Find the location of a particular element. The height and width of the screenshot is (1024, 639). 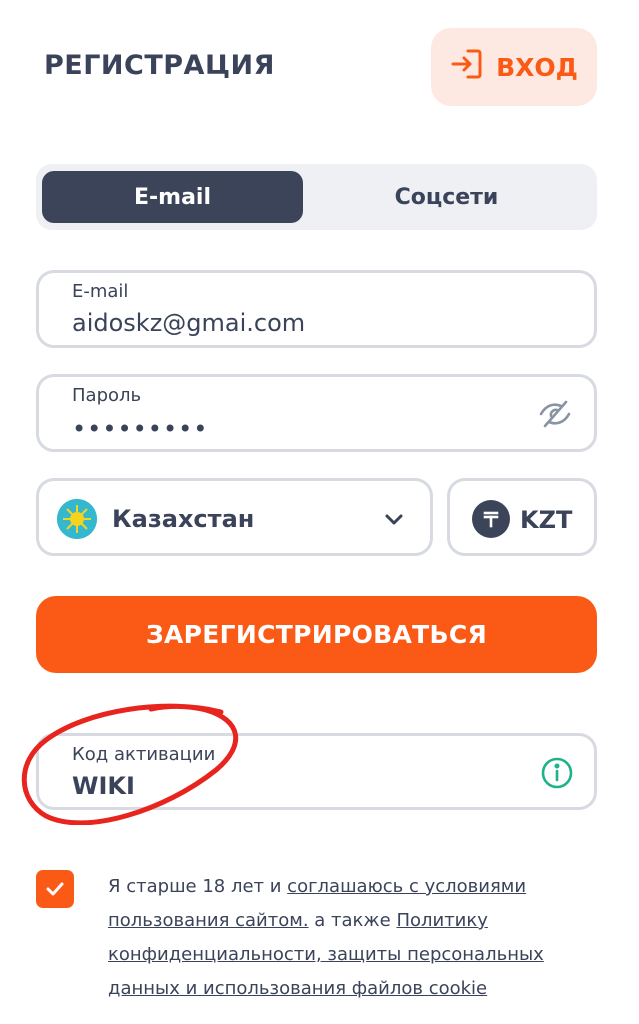

currency-select: KZT is located at coordinates (522, 517).